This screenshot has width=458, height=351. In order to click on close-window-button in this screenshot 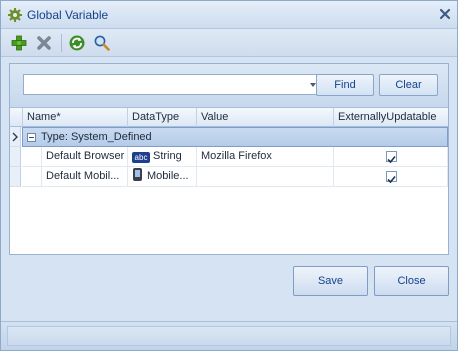, I will do `click(445, 14)`.